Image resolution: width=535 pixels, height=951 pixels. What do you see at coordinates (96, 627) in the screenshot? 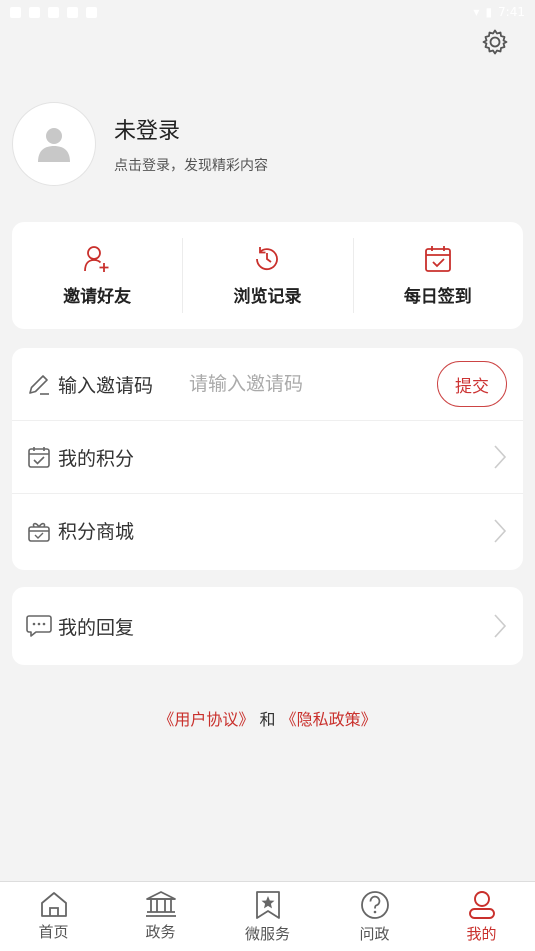
I see `my-replies-label: 我的回复` at bounding box center [96, 627].